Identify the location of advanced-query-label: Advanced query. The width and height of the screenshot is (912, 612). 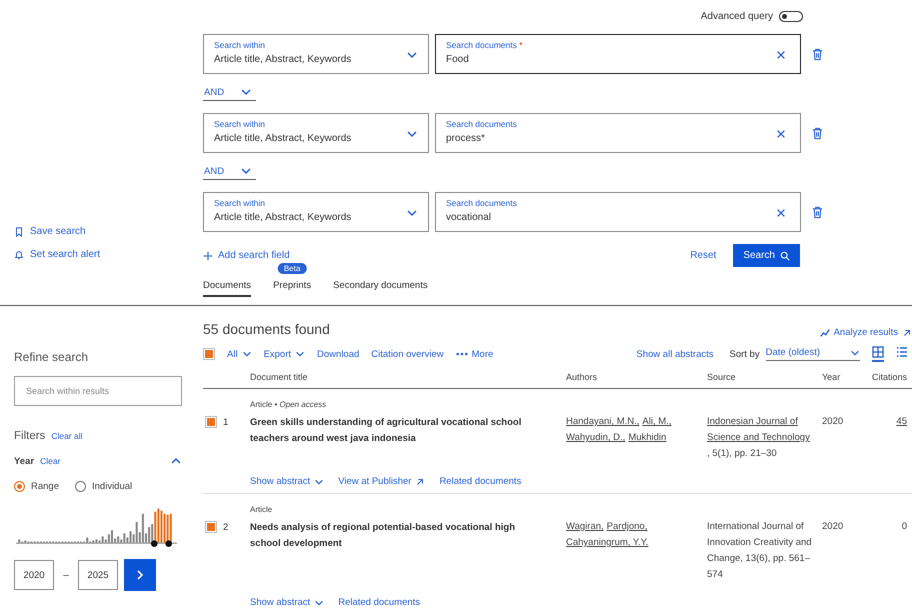
(736, 16).